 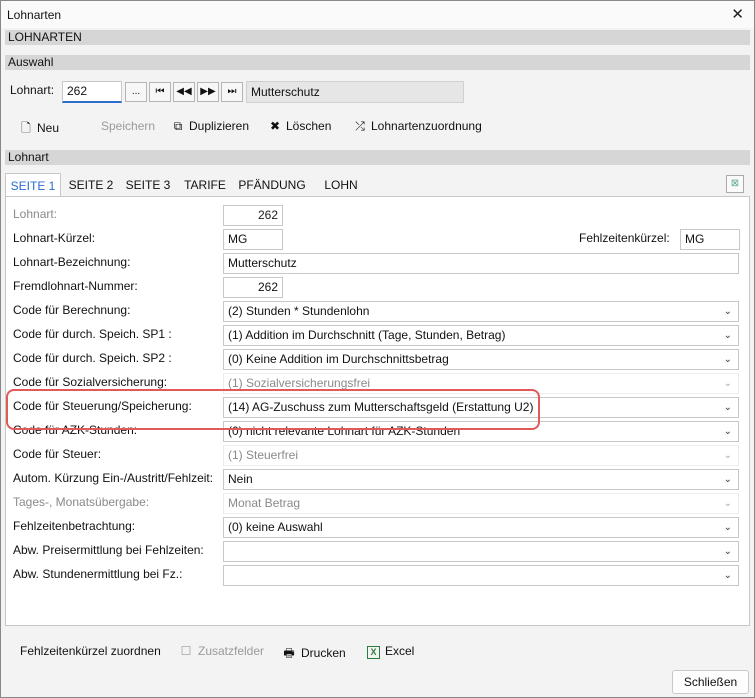 What do you see at coordinates (184, 92) in the screenshot?
I see `previous-record-icon: ◀◀` at bounding box center [184, 92].